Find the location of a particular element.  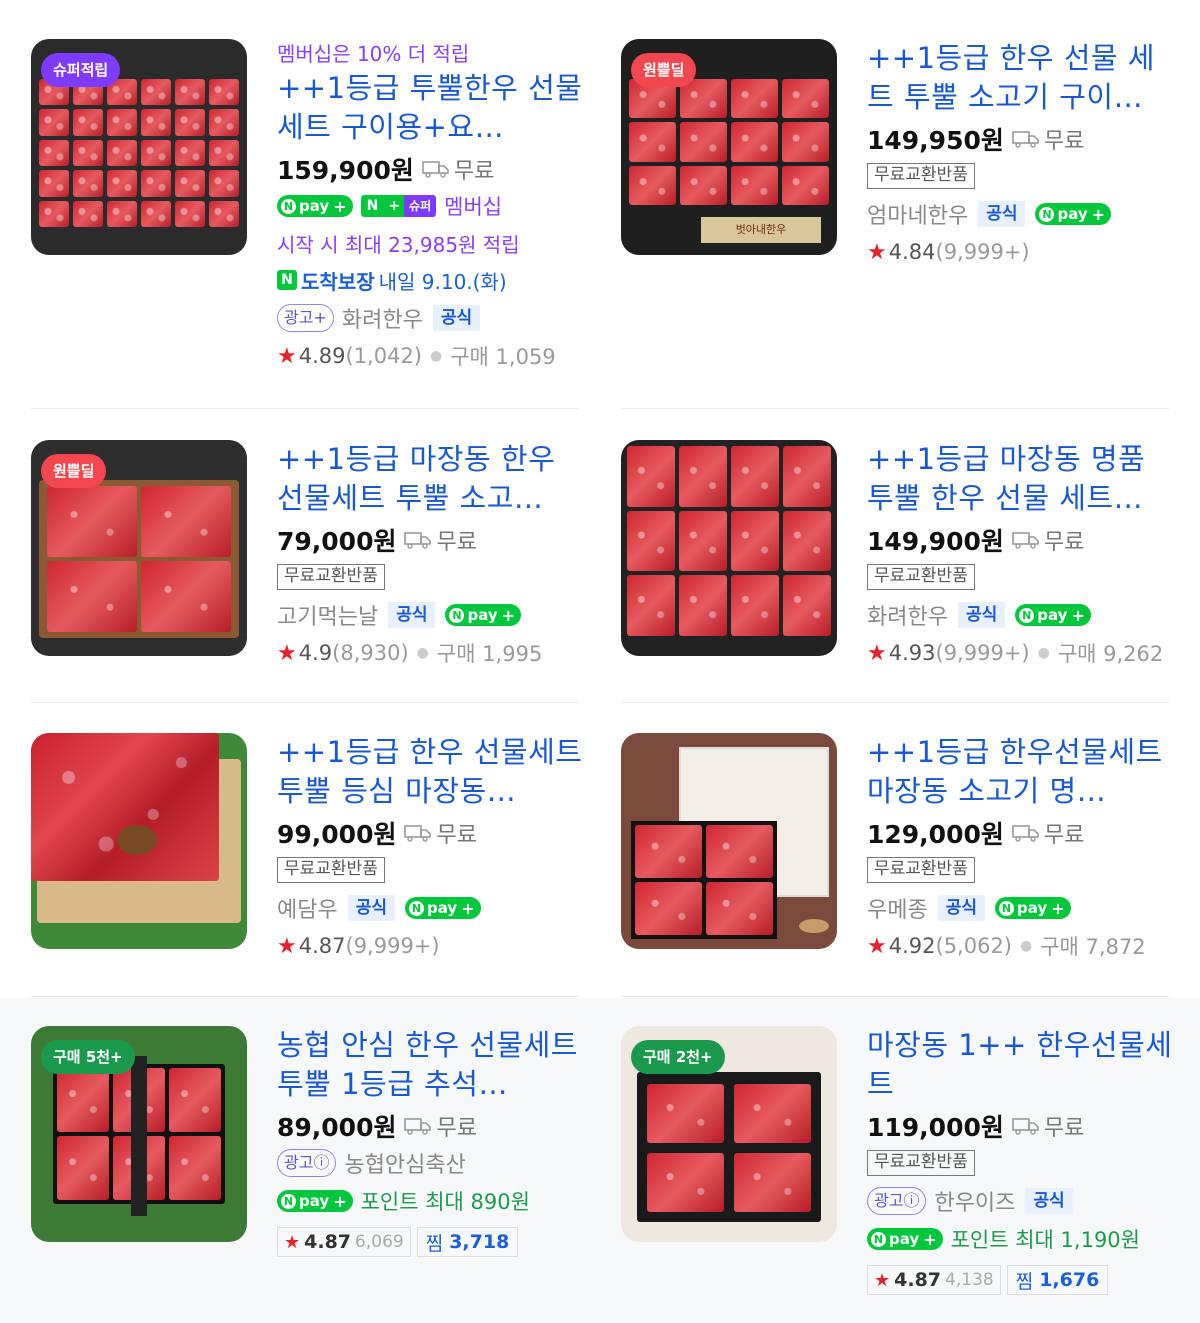

zzim-box: 찜 1,676 is located at coordinates (1057, 1280).